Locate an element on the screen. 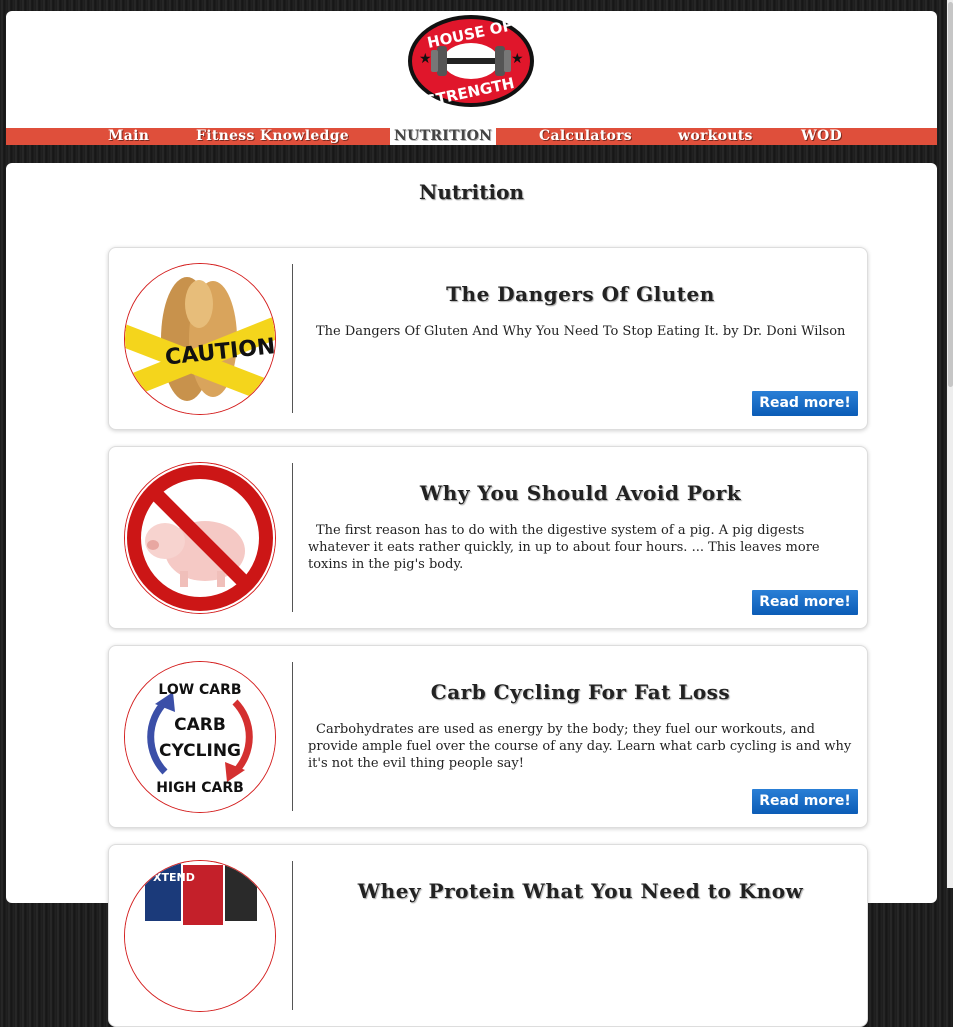 Image resolution: width=953 pixels, height=1027 pixels. scrollbar-thumb is located at coordinates (950, 194).